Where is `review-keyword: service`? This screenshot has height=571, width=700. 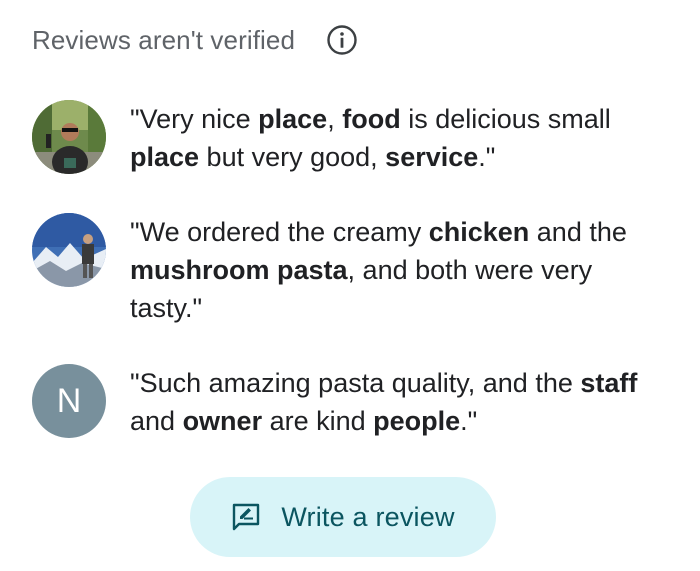
review-keyword: service is located at coordinates (432, 157).